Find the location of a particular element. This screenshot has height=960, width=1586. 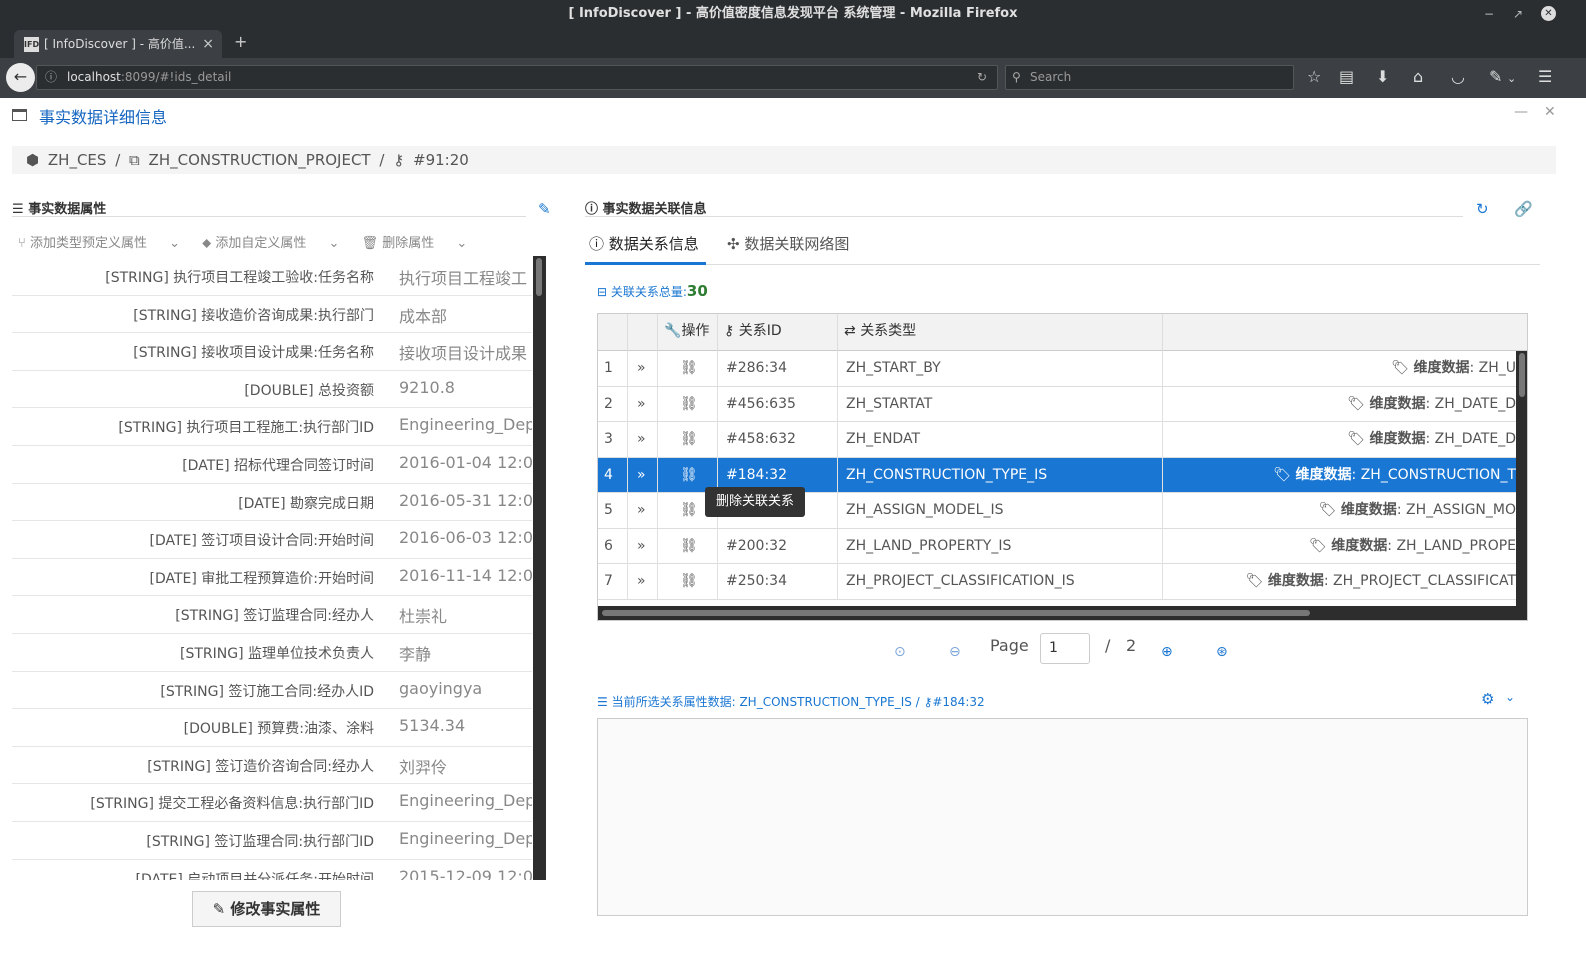

search-input: ⚲ Search is located at coordinates (1149, 77).